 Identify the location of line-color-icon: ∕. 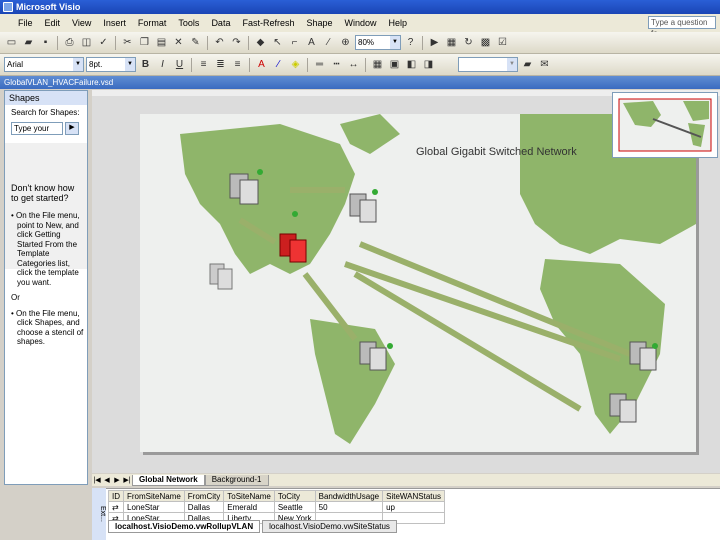
(278, 64).